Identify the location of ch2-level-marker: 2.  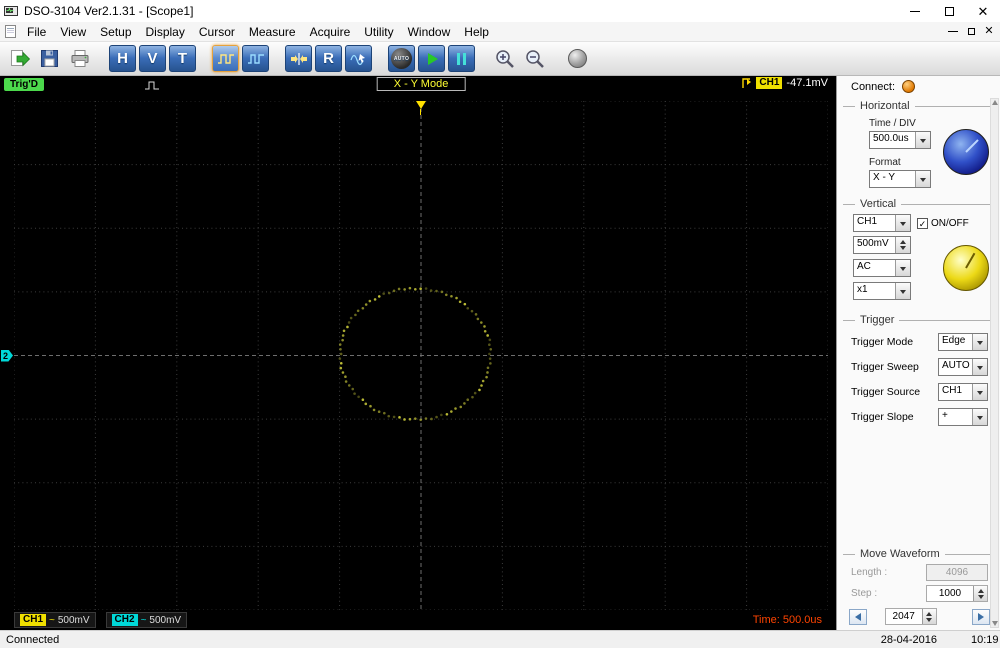
(7, 355).